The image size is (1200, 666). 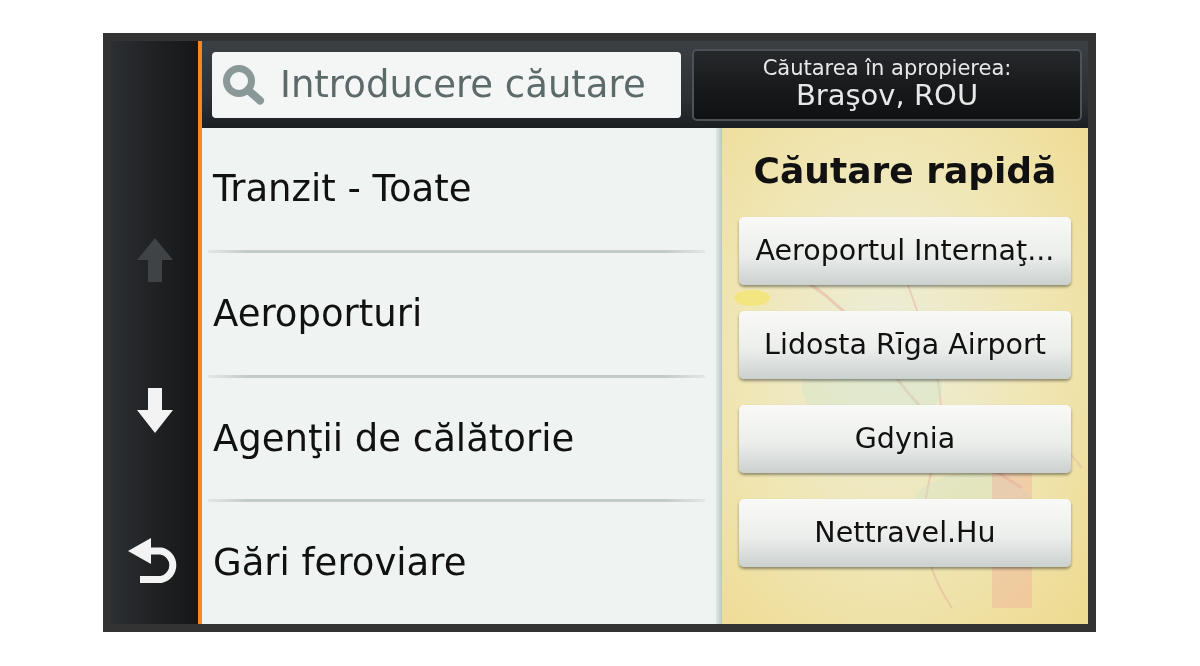 What do you see at coordinates (446, 84) in the screenshot?
I see `search-field: Introducere căutare` at bounding box center [446, 84].